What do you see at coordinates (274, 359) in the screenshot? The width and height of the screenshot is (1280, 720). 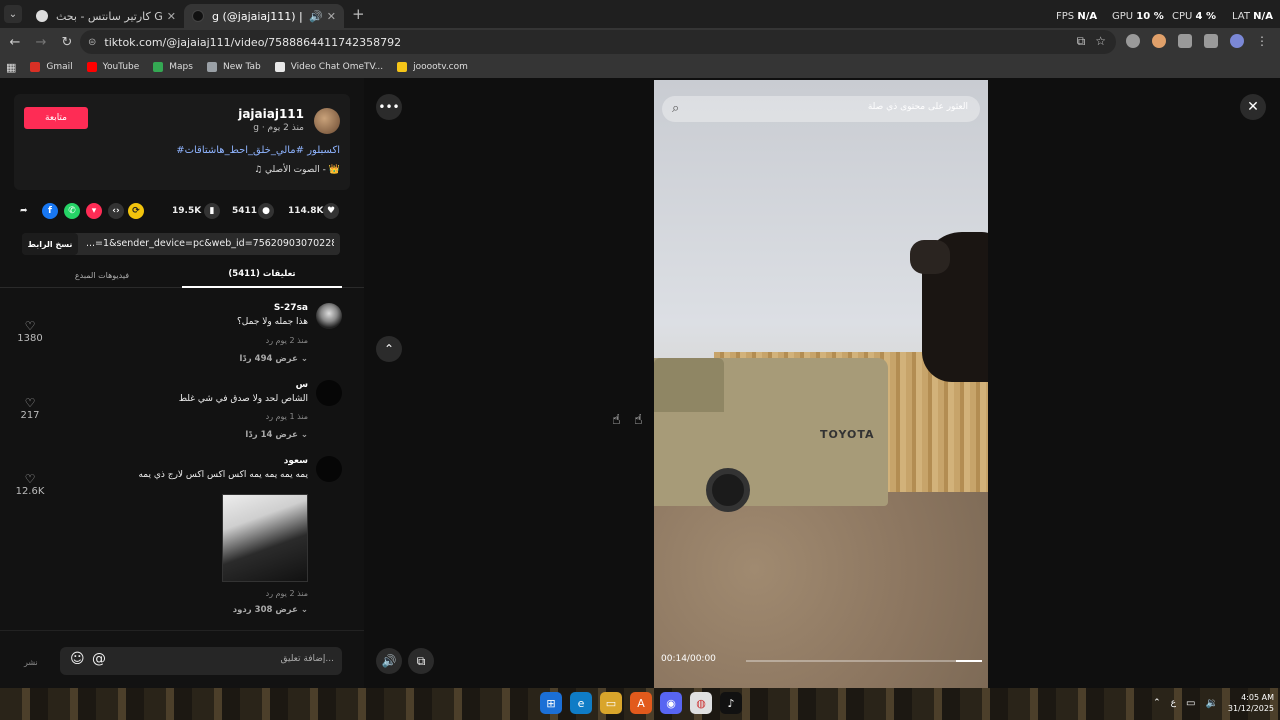 I see `view-replies-button: عرض 494 ردًا ⌄` at bounding box center [274, 359].